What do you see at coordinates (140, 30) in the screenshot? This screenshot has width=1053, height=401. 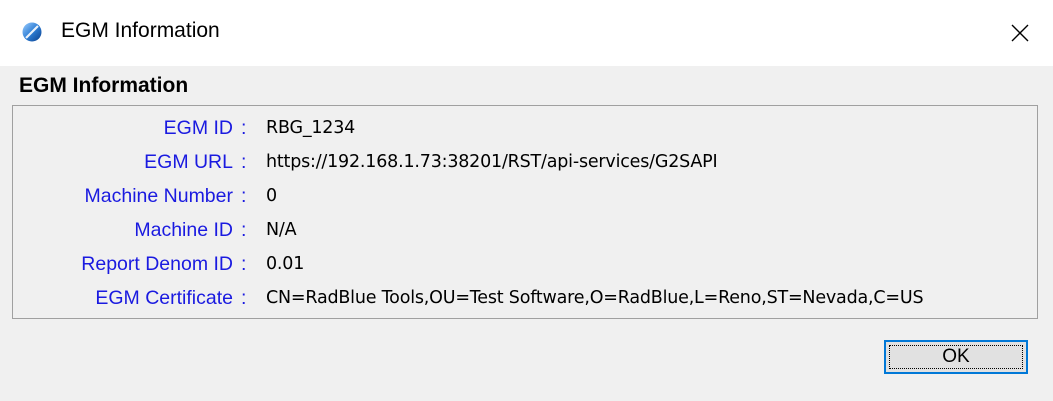 I see `window-title: EGM Information` at bounding box center [140, 30].